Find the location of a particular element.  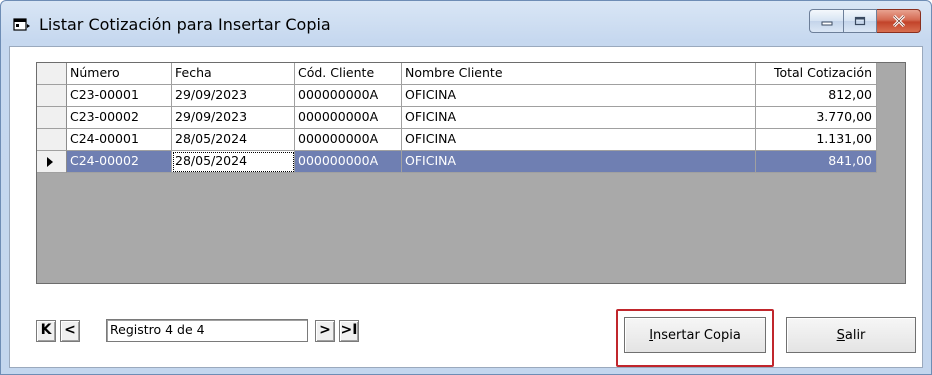

cell-numero: C23-00001 is located at coordinates (119, 96).